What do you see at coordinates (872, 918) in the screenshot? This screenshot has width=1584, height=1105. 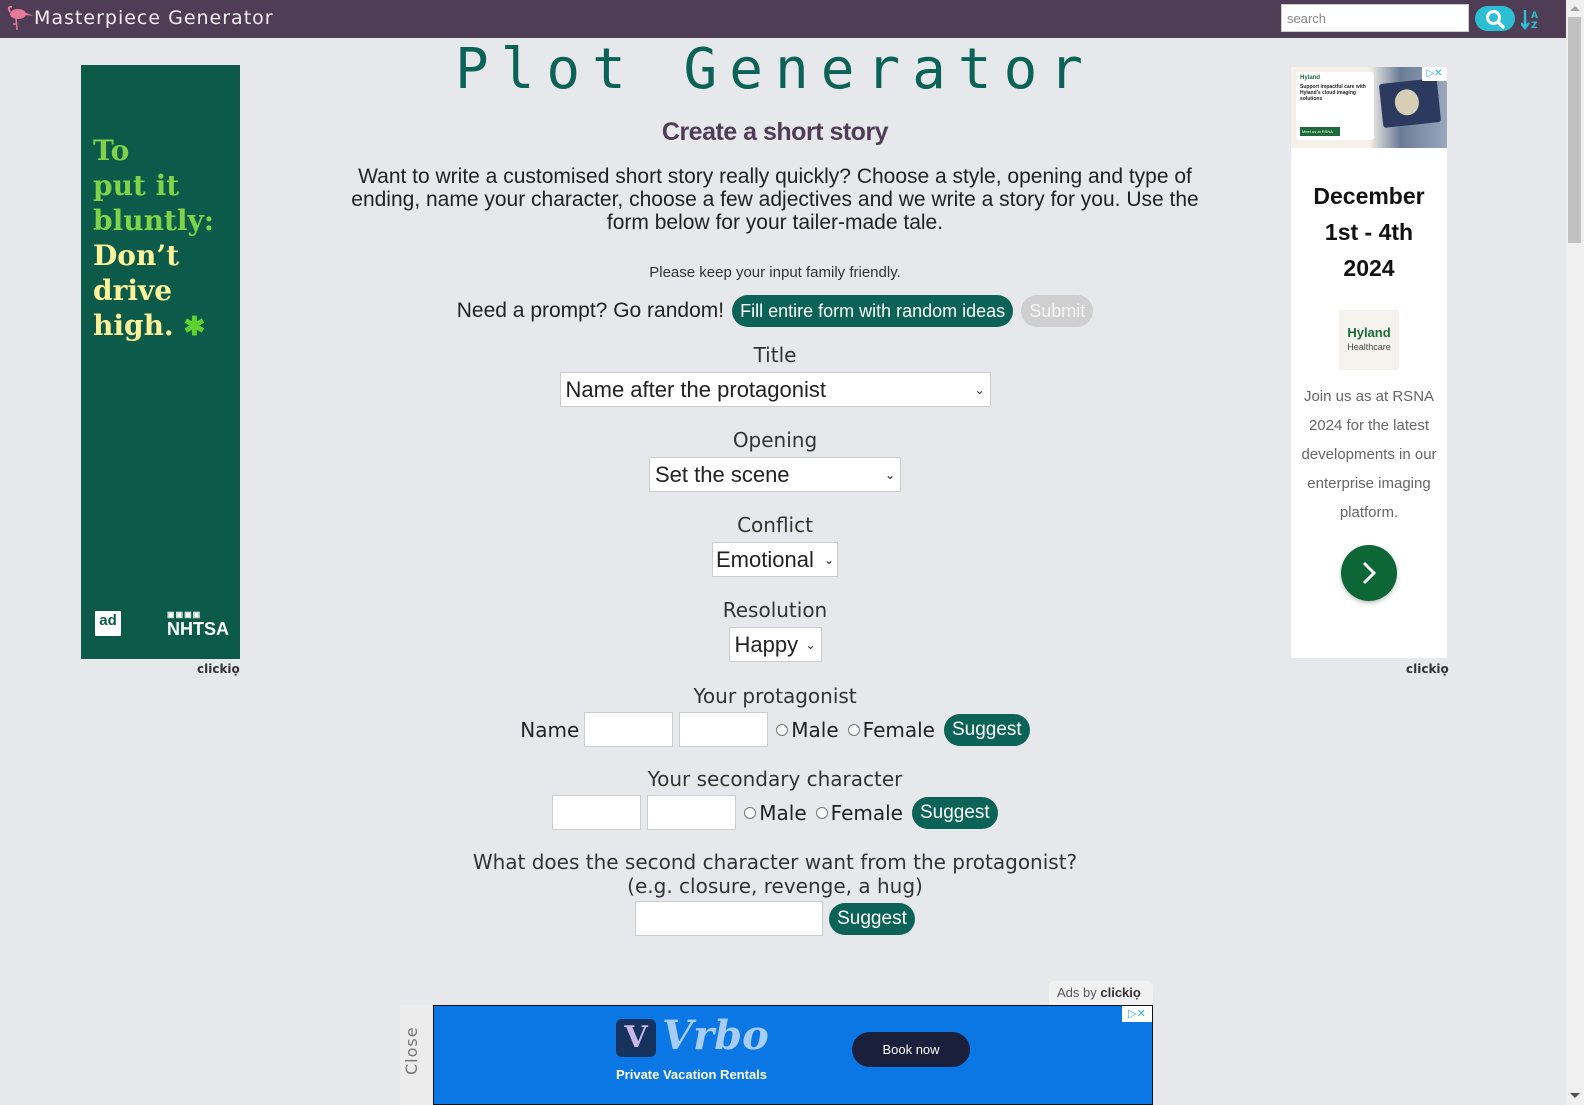 I see `want-suggest-button: Suggest` at bounding box center [872, 918].